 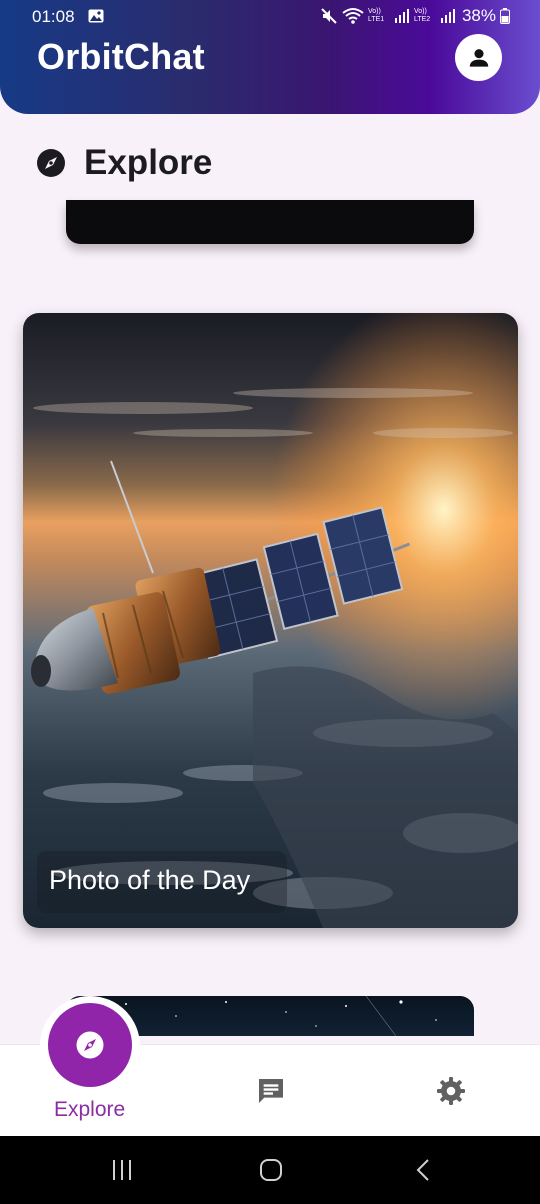 I want to click on status-bar: 01:08 Vo)) LTE1 Vo)) LTE2 38%, so click(x=270, y=17).